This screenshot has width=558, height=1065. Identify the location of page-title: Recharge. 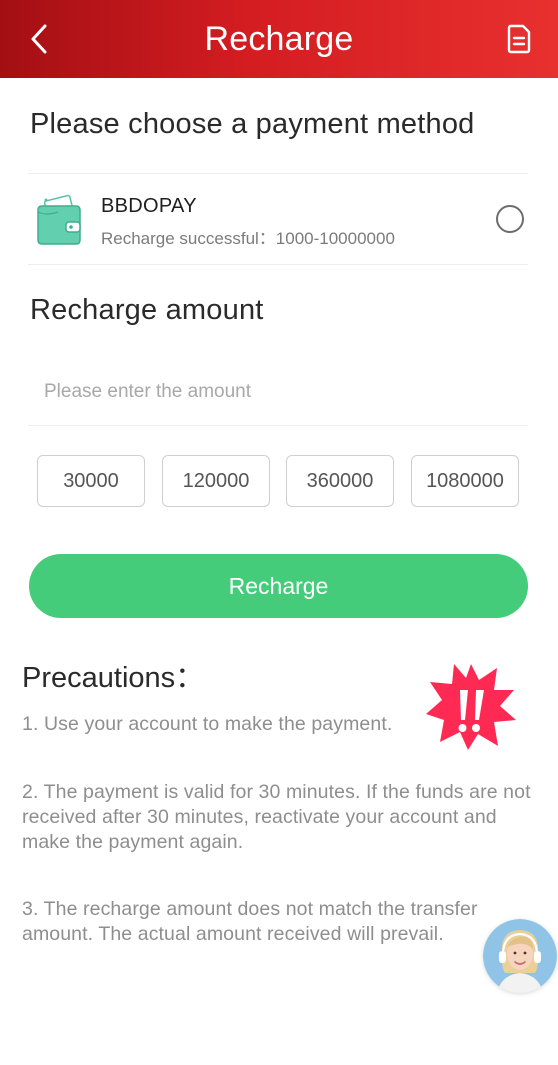
(279, 38).